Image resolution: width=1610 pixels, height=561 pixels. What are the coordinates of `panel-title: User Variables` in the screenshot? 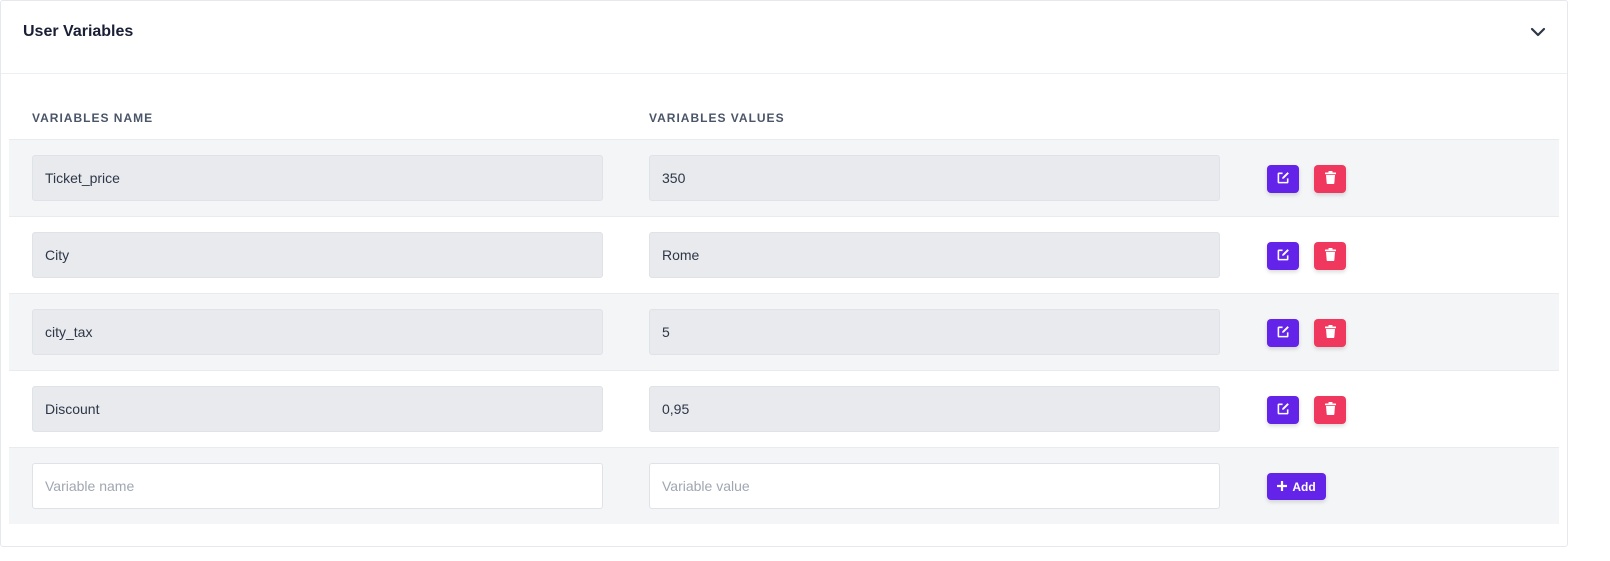 It's located at (78, 31).